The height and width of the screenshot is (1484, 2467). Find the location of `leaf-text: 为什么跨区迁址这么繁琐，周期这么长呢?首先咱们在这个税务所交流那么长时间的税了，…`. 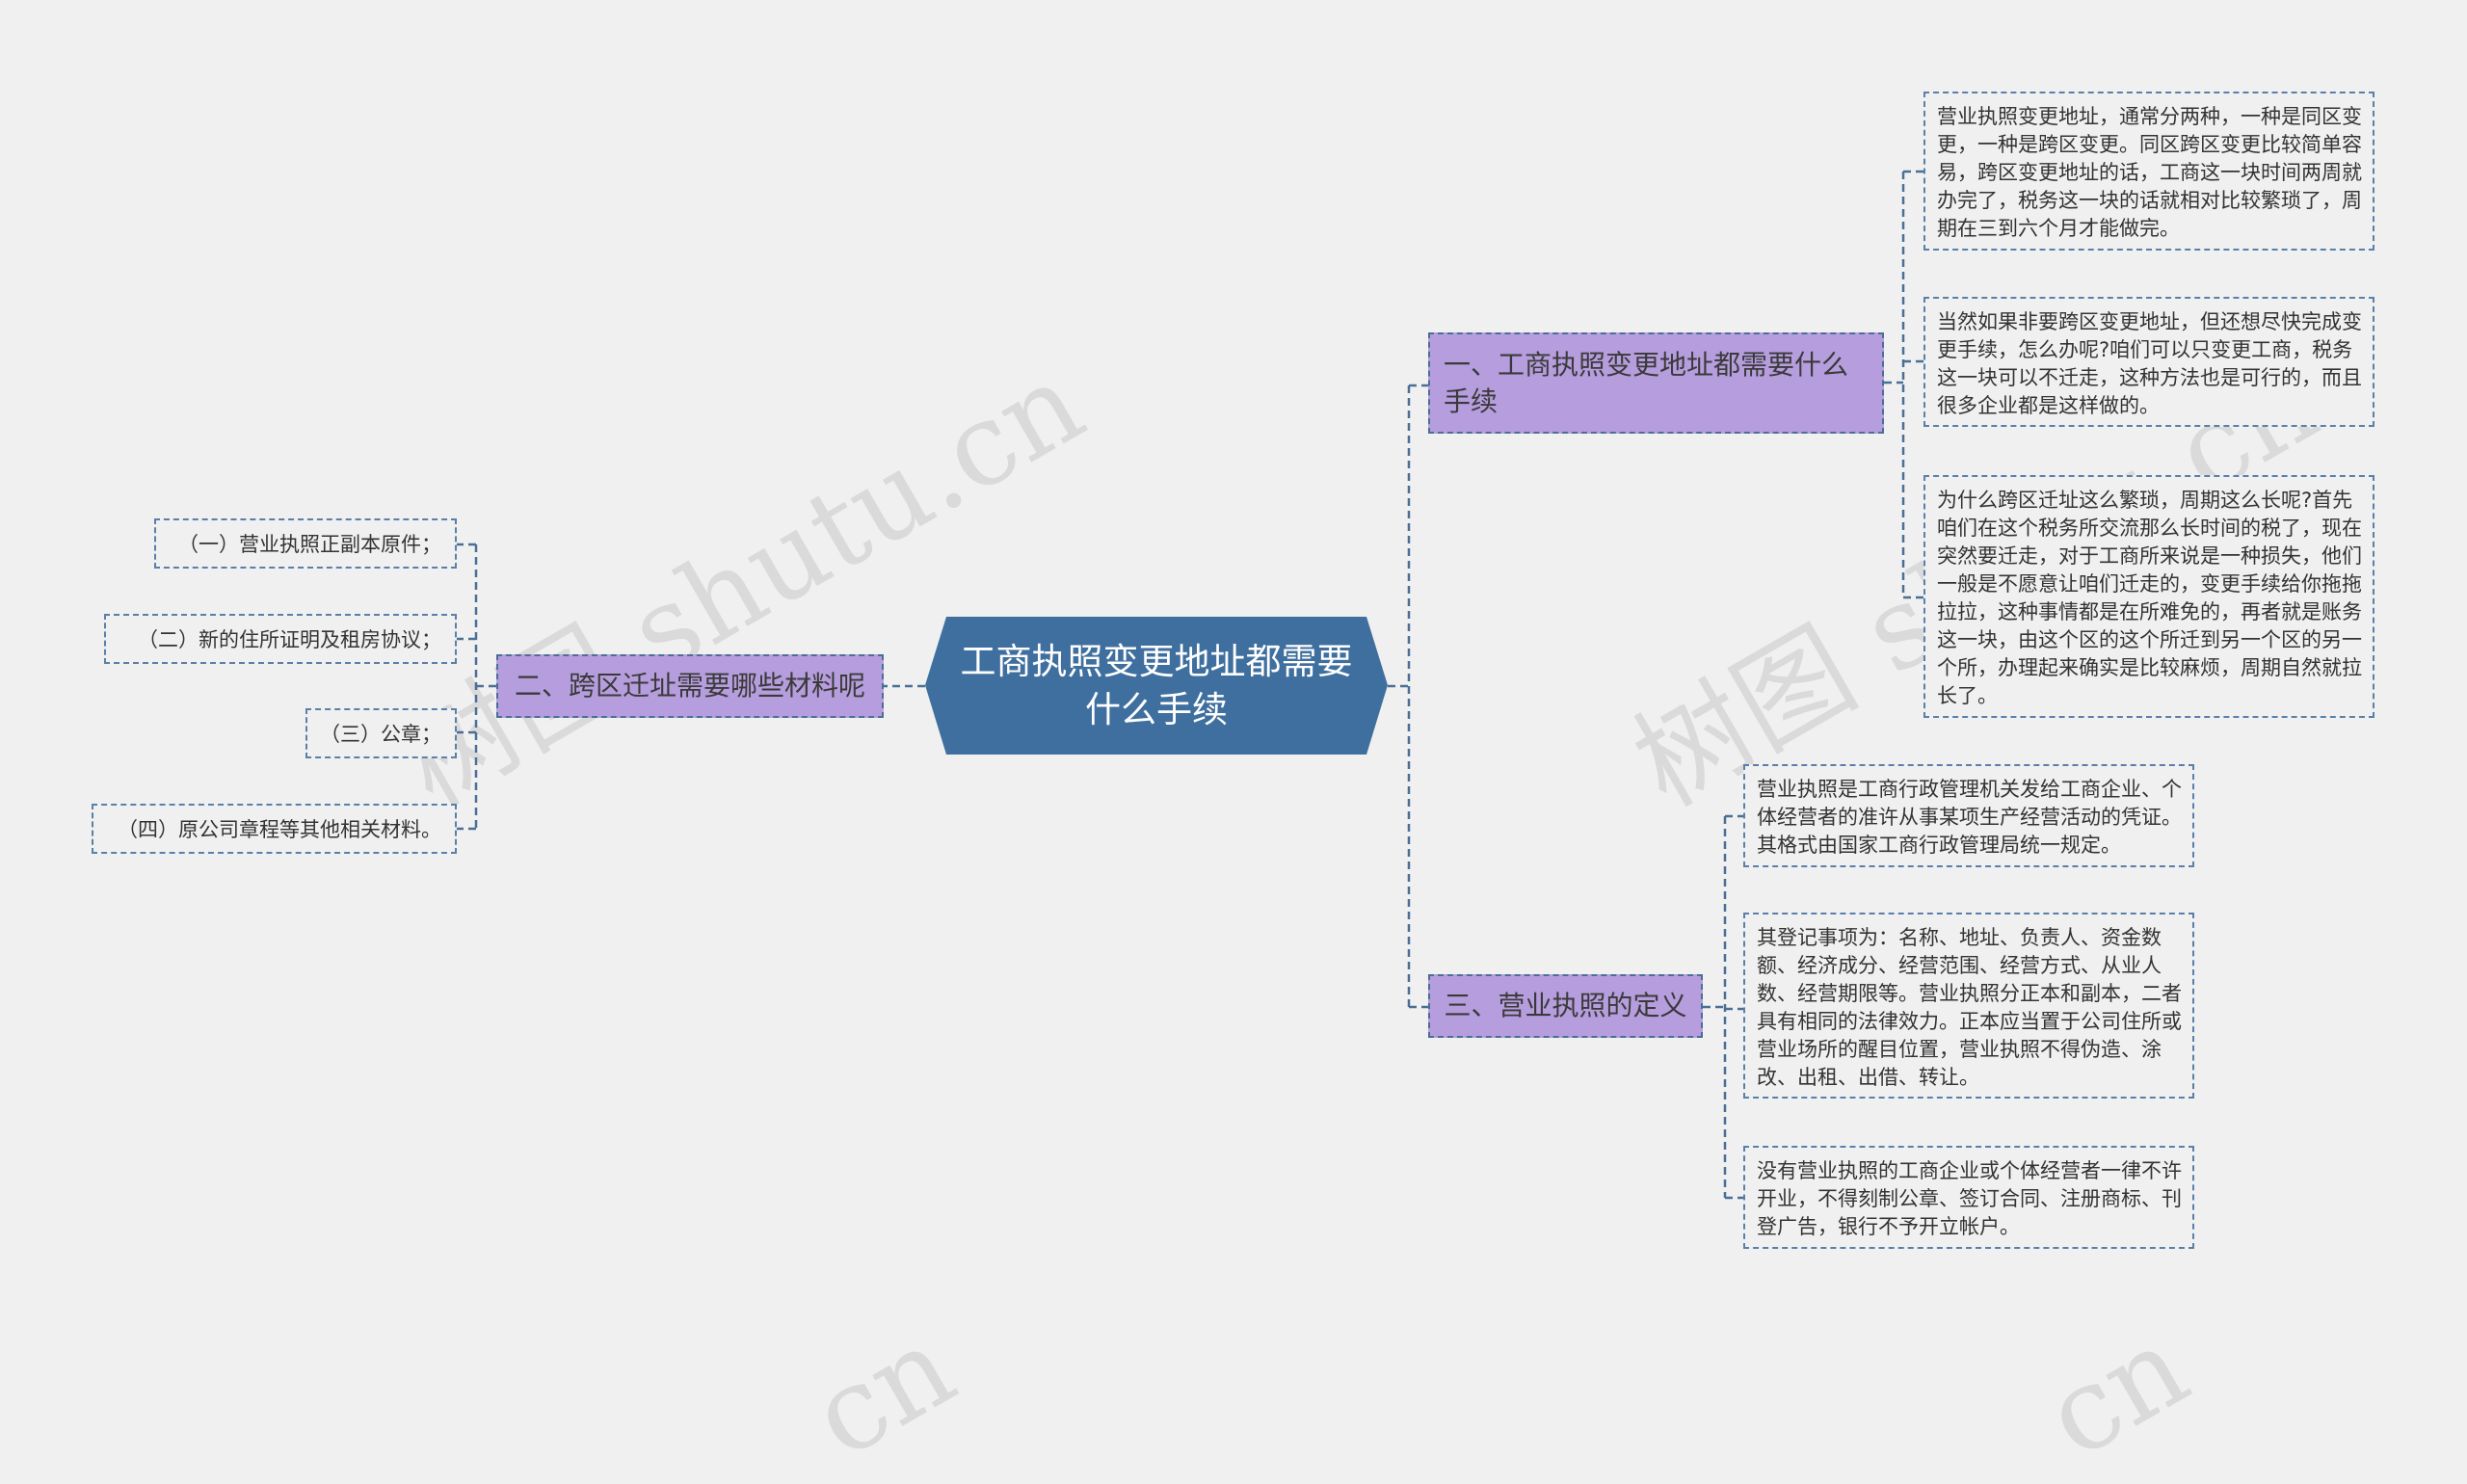

leaf-text: 为什么跨区迁址这么繁琐，周期这么长呢?首先咱们在这个税务所交流那么长时间的税了，… is located at coordinates (2149, 598).